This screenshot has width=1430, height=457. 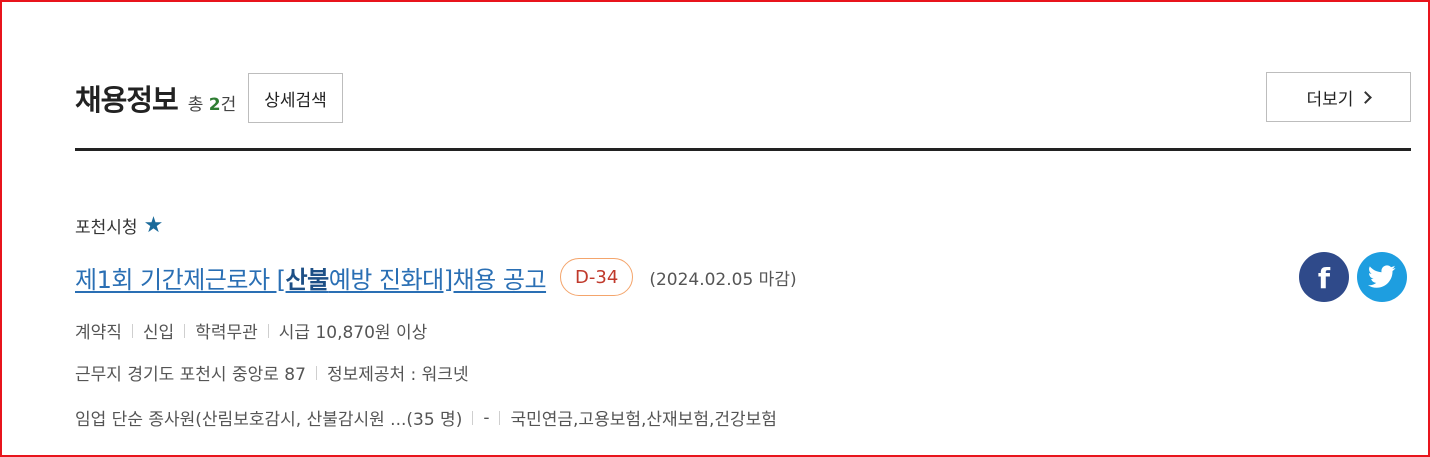 I want to click on count-suffix: 건, so click(x=228, y=104).